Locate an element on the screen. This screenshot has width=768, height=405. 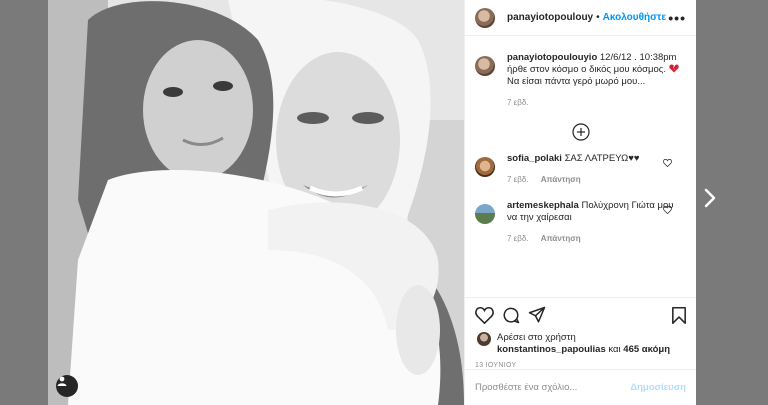
heart-icon is located at coordinates (484, 315).